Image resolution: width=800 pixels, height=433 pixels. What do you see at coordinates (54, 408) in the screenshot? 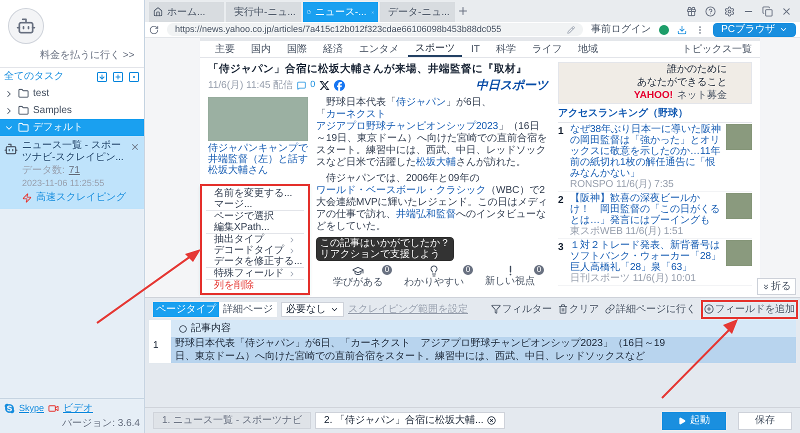
I see `video-icon` at bounding box center [54, 408].